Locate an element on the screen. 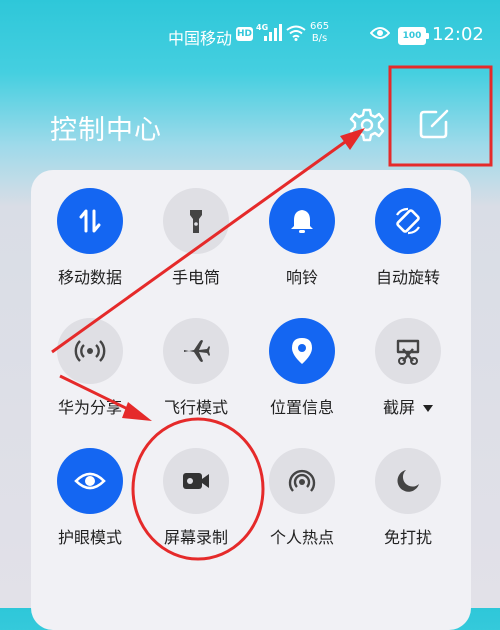 Image resolution: width=500 pixels, height=630 pixels. tile-ring: 响铃 is located at coordinates (302, 248).